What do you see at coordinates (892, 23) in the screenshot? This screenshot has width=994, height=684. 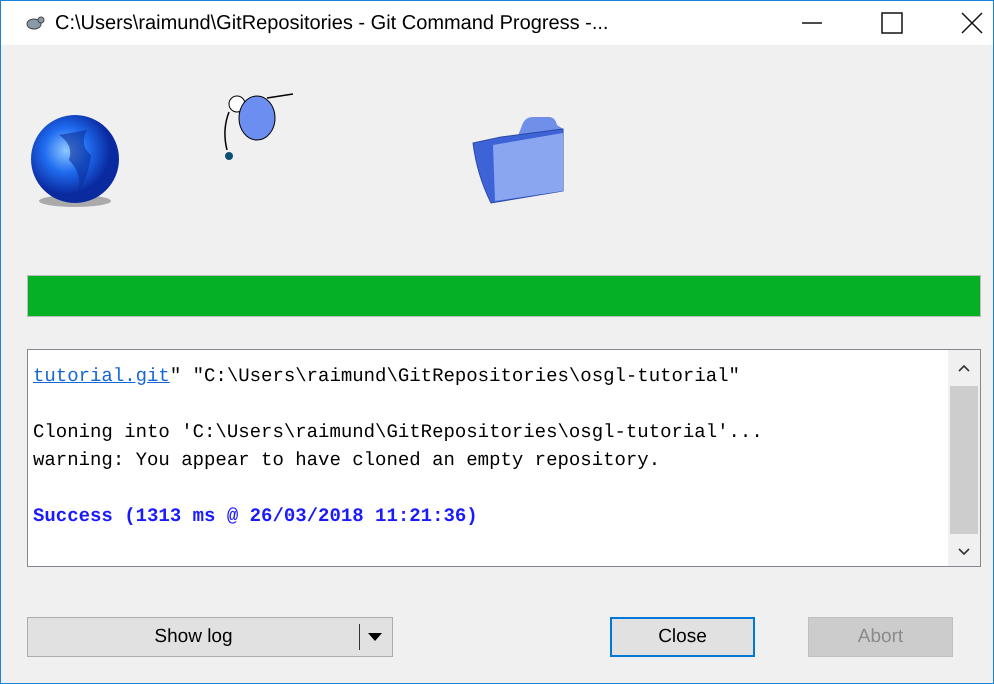 I see `maximize-icon` at bounding box center [892, 23].